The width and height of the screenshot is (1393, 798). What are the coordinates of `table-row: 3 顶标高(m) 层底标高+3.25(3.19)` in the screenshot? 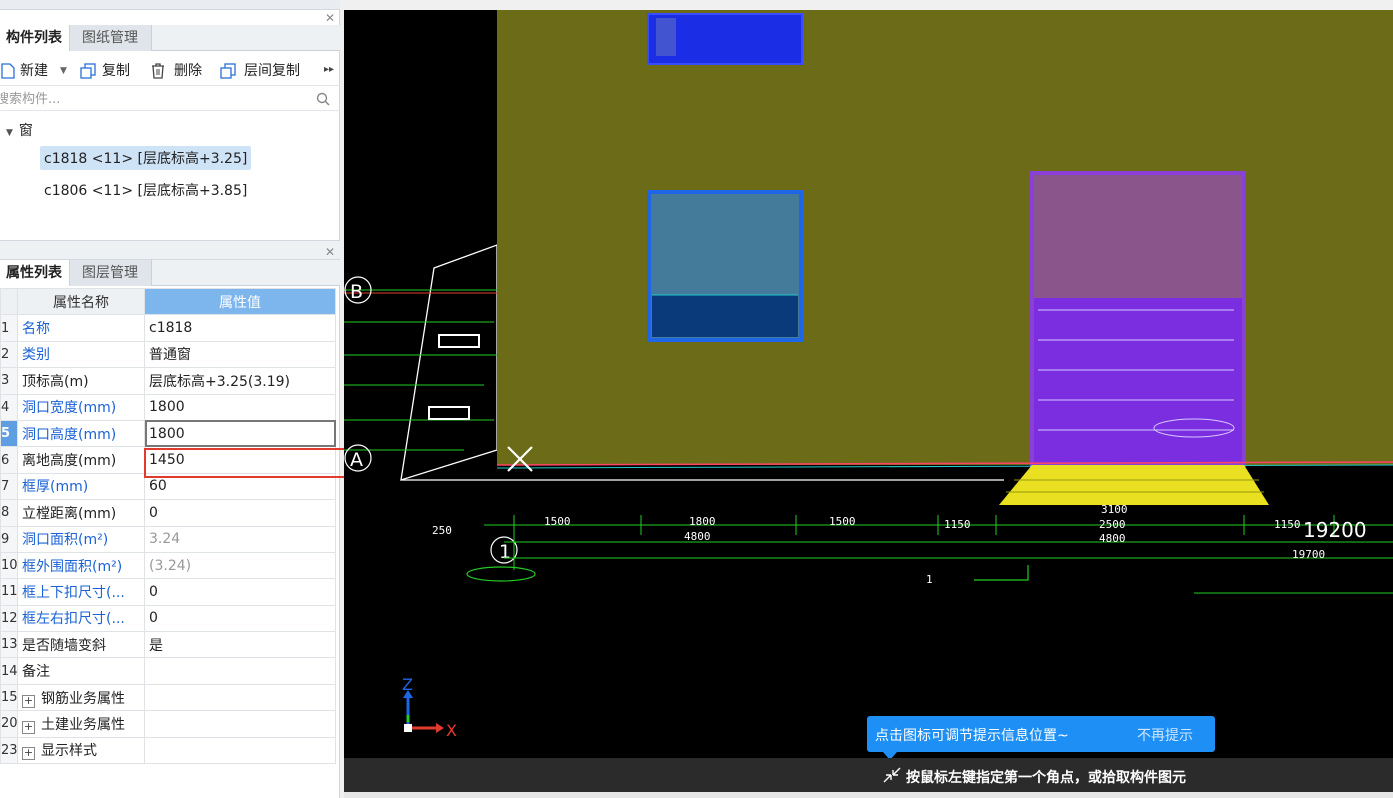 It's located at (168, 381).